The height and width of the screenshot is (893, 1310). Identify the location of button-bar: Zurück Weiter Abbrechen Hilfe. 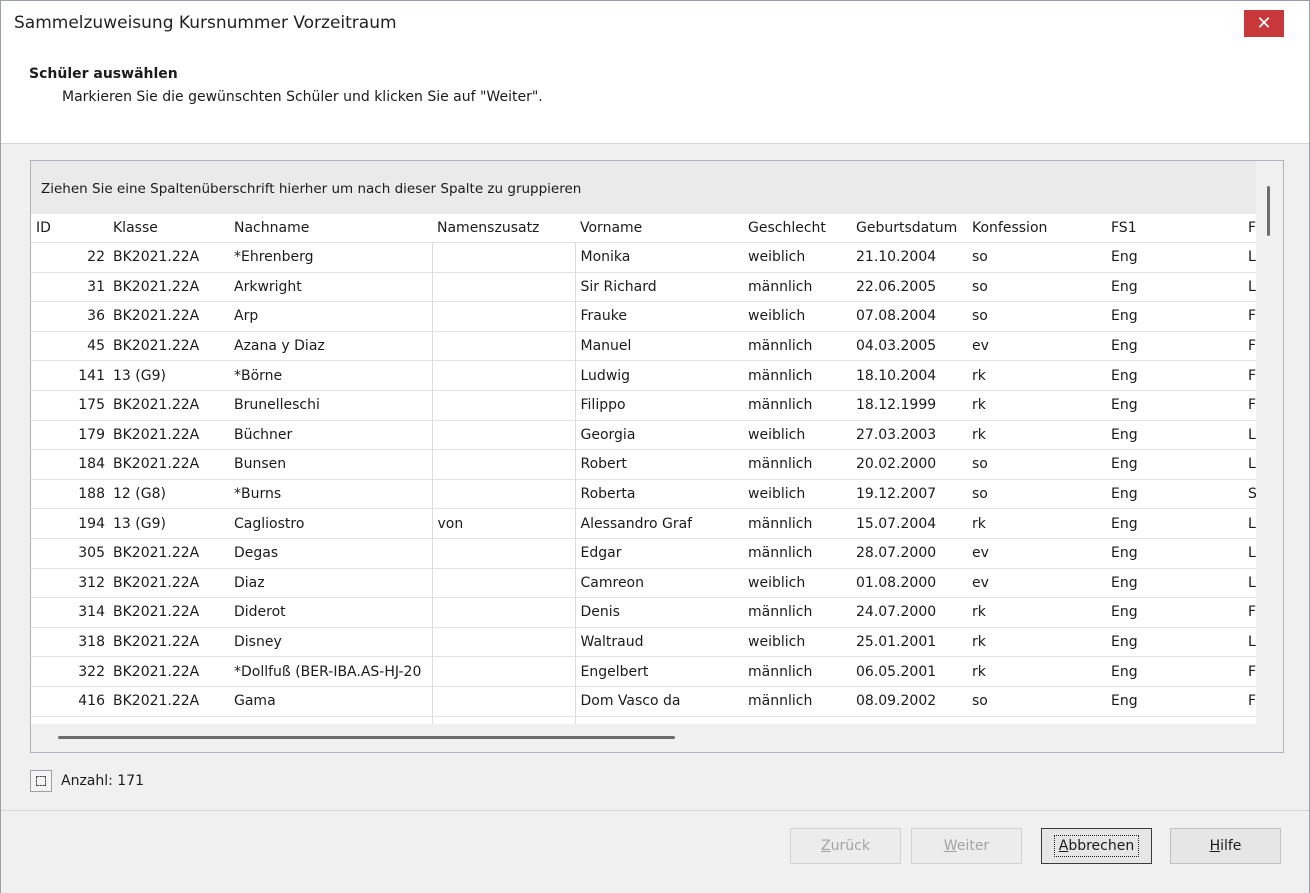
(655, 851).